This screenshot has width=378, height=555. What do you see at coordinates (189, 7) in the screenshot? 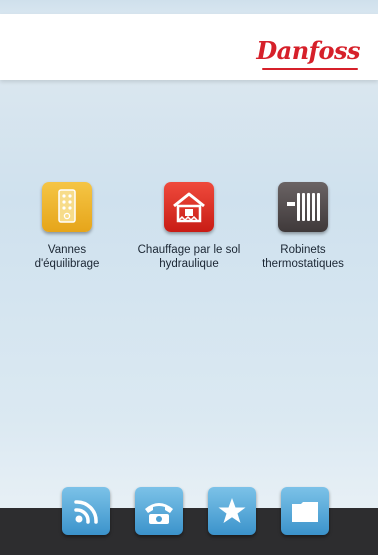
I see `status-strip` at bounding box center [189, 7].